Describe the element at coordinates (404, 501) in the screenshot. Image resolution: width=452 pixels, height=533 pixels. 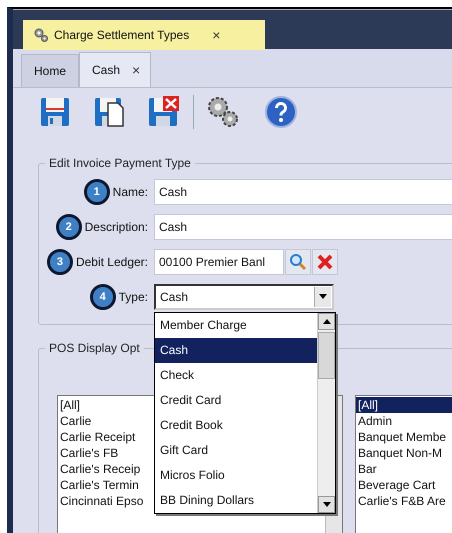
I see `list-item: Carlie's F&B Are` at that location.